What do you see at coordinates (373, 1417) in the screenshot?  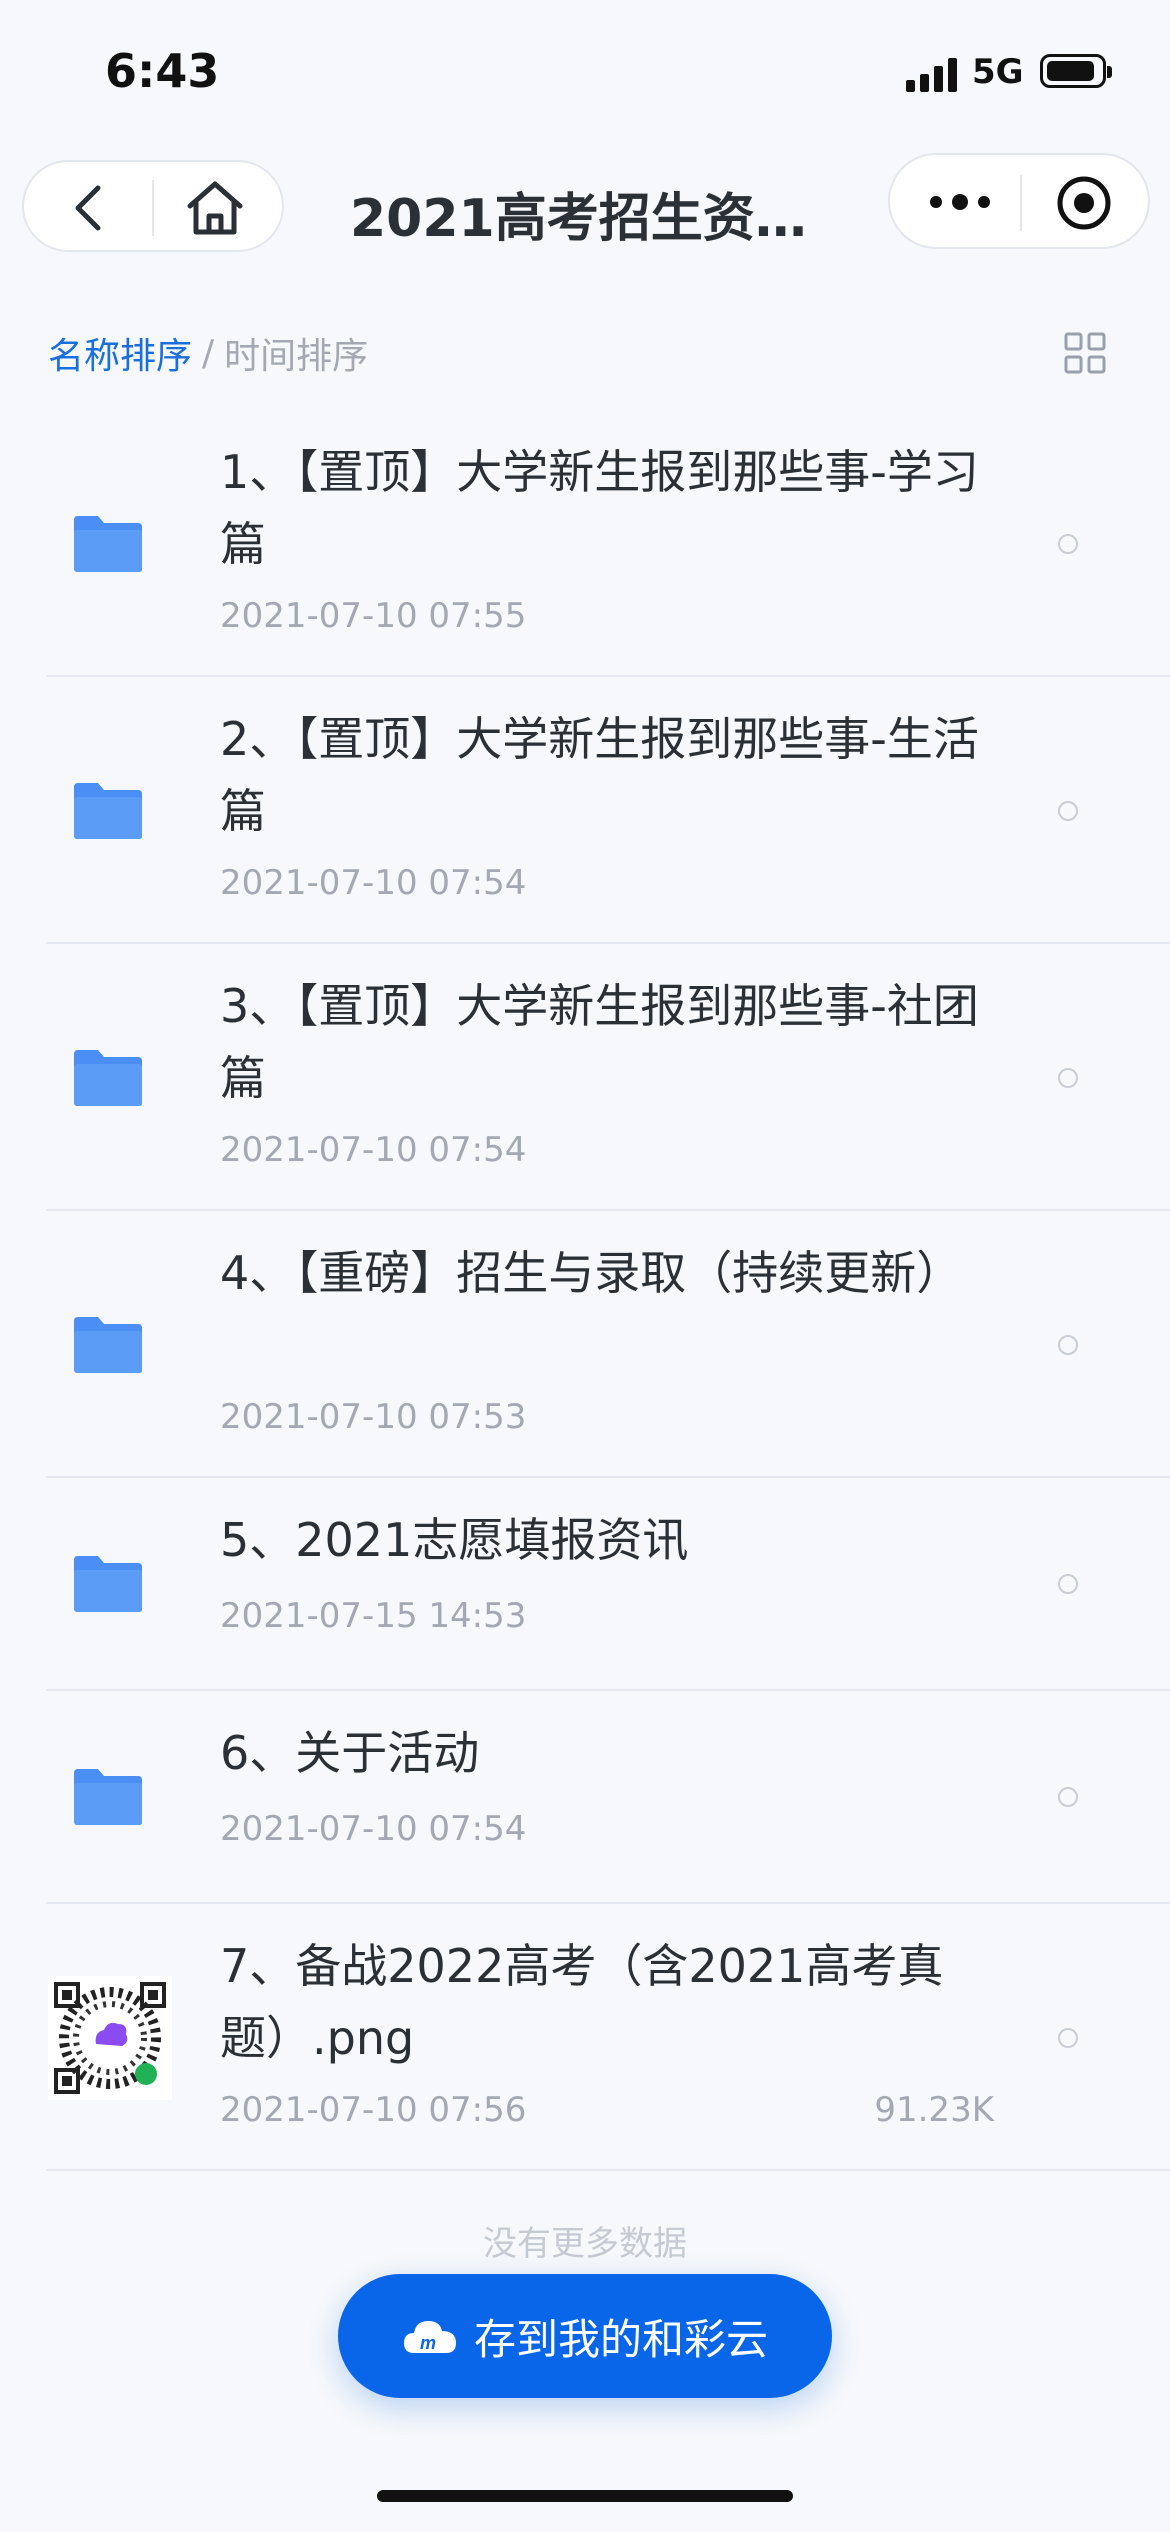 I see `file-date: 2021-07-10 07:53` at bounding box center [373, 1417].